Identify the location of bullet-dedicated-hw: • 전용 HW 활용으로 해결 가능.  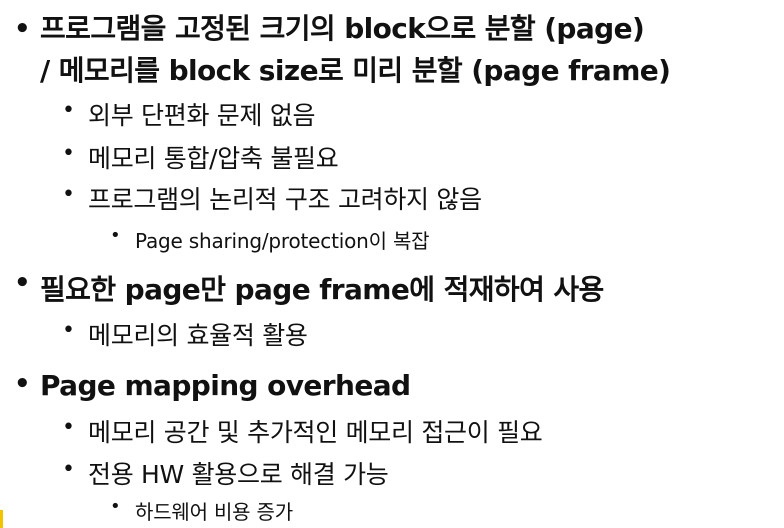
(225, 473).